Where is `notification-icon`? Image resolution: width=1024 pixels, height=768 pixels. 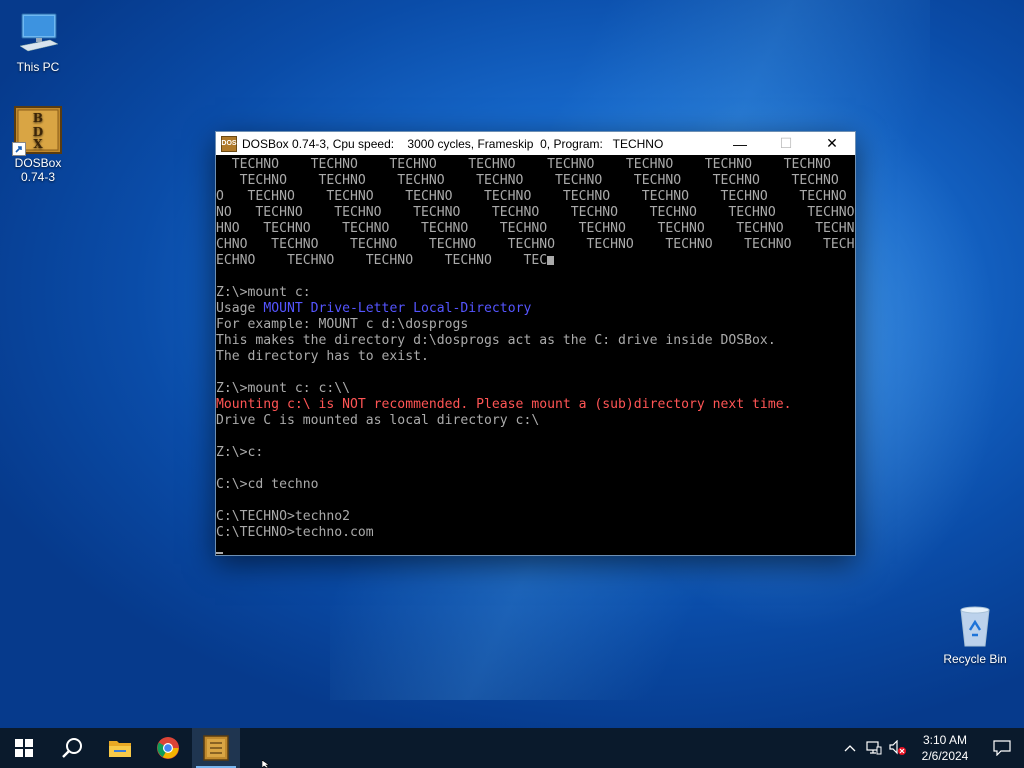 notification-icon is located at coordinates (1002, 748).